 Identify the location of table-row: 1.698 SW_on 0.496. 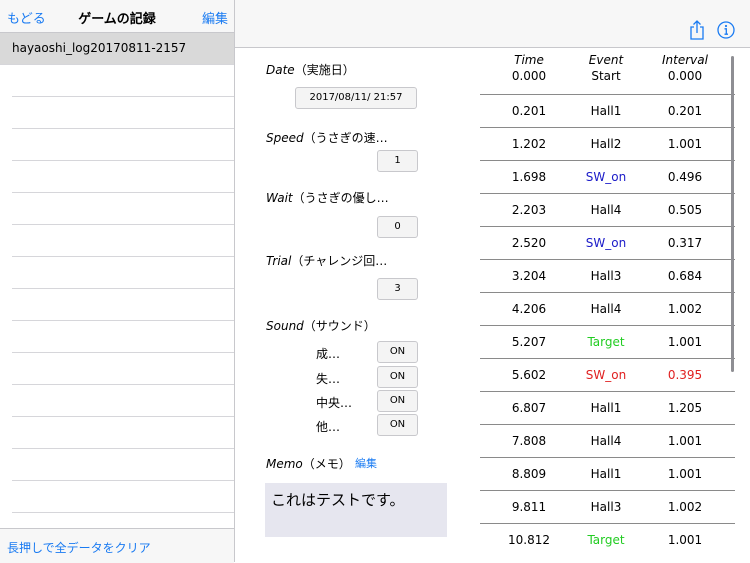
(607, 176).